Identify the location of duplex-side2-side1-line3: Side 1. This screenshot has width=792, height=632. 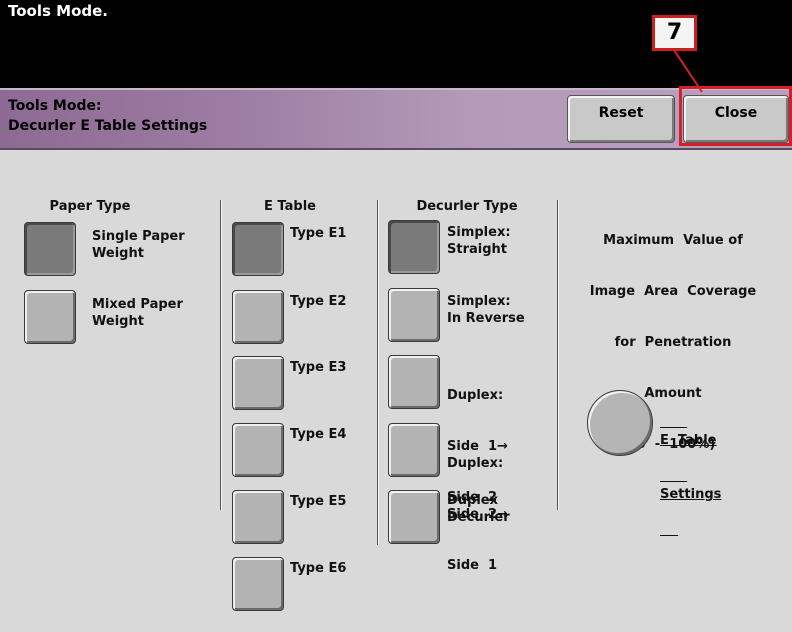
(472, 565).